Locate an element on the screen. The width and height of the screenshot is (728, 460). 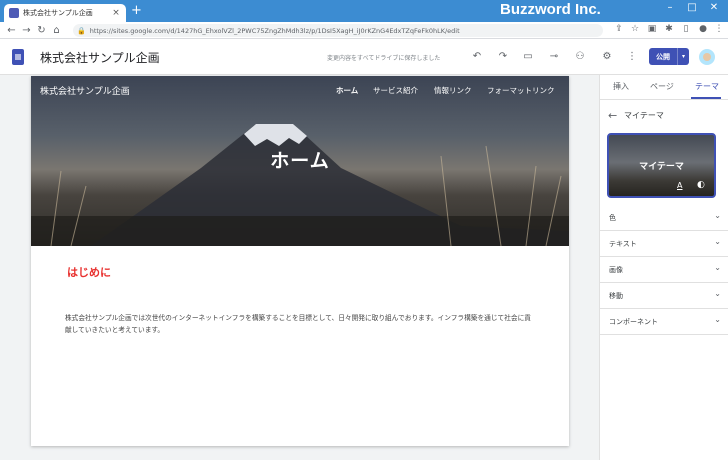
nav-link-format: フォーマットリンク is located at coordinates (521, 90).